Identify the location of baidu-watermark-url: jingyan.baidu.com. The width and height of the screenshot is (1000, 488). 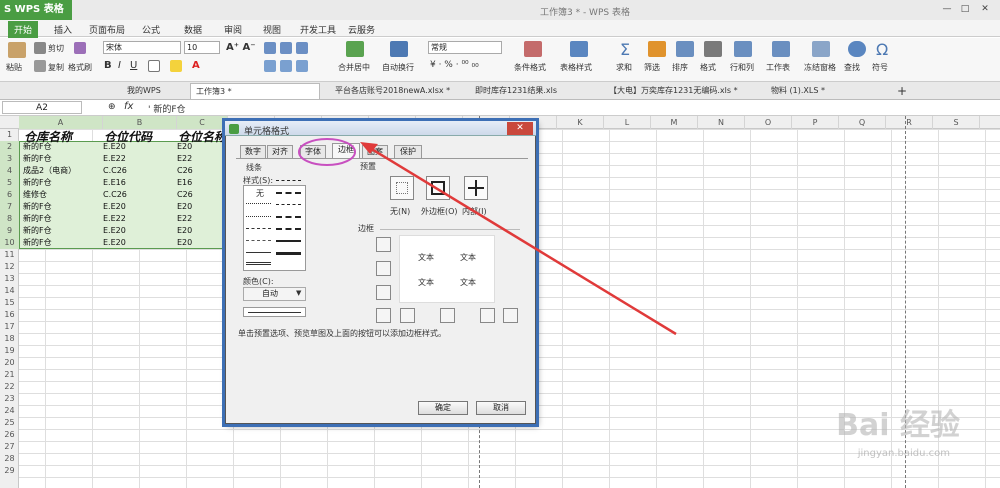
(903, 453).